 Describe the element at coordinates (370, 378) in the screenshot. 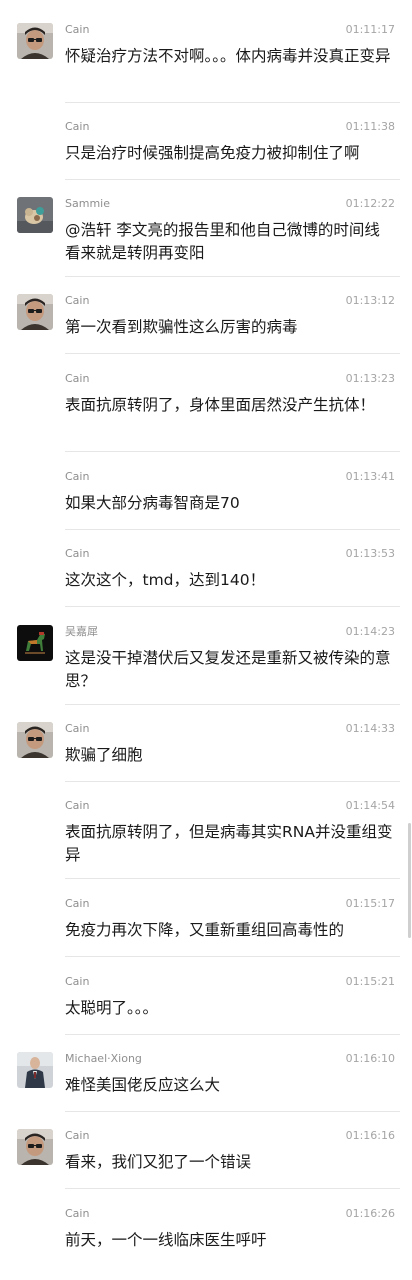

I see `message-timestamp: 01:13:23` at that location.